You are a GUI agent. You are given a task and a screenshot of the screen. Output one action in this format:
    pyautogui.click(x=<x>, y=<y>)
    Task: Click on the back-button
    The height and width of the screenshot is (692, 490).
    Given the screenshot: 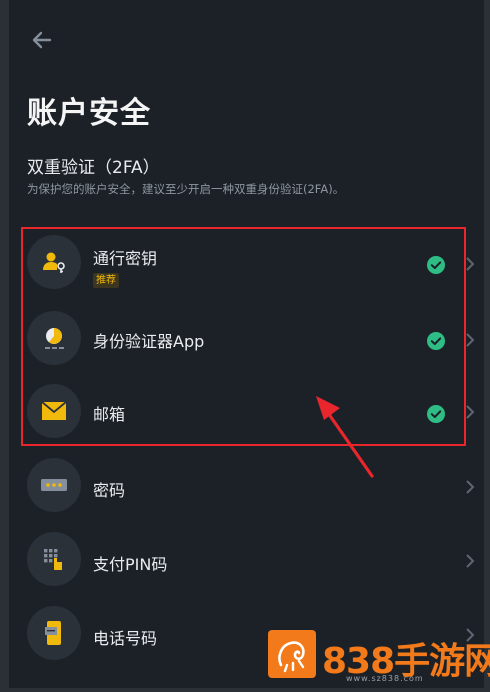 What is the action you would take?
    pyautogui.click(x=42, y=40)
    